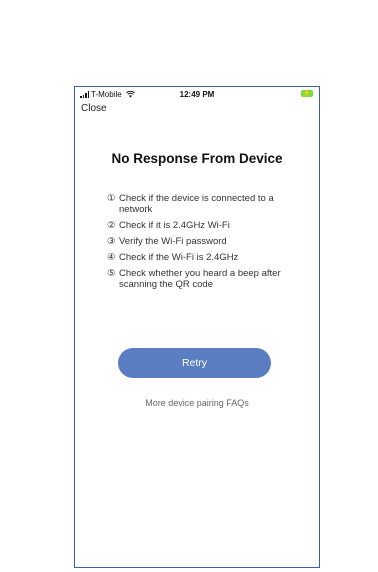  Describe the element at coordinates (111, 198) in the screenshot. I see `step-number: ①` at that location.